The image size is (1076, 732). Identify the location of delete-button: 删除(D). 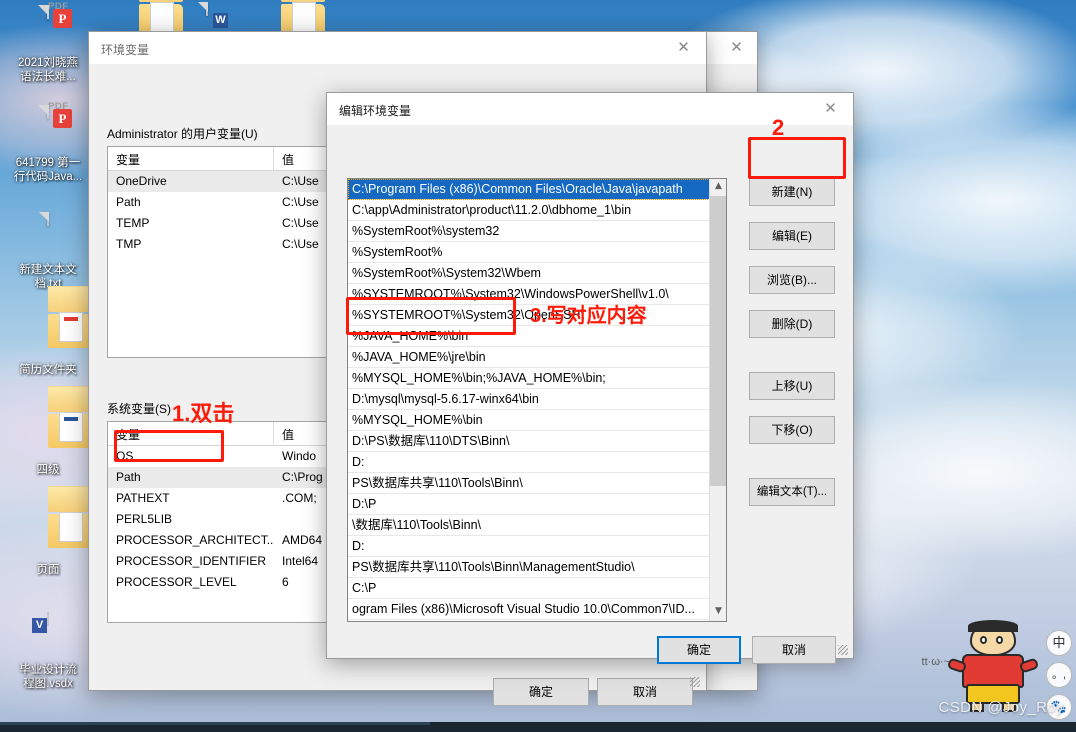
(792, 324).